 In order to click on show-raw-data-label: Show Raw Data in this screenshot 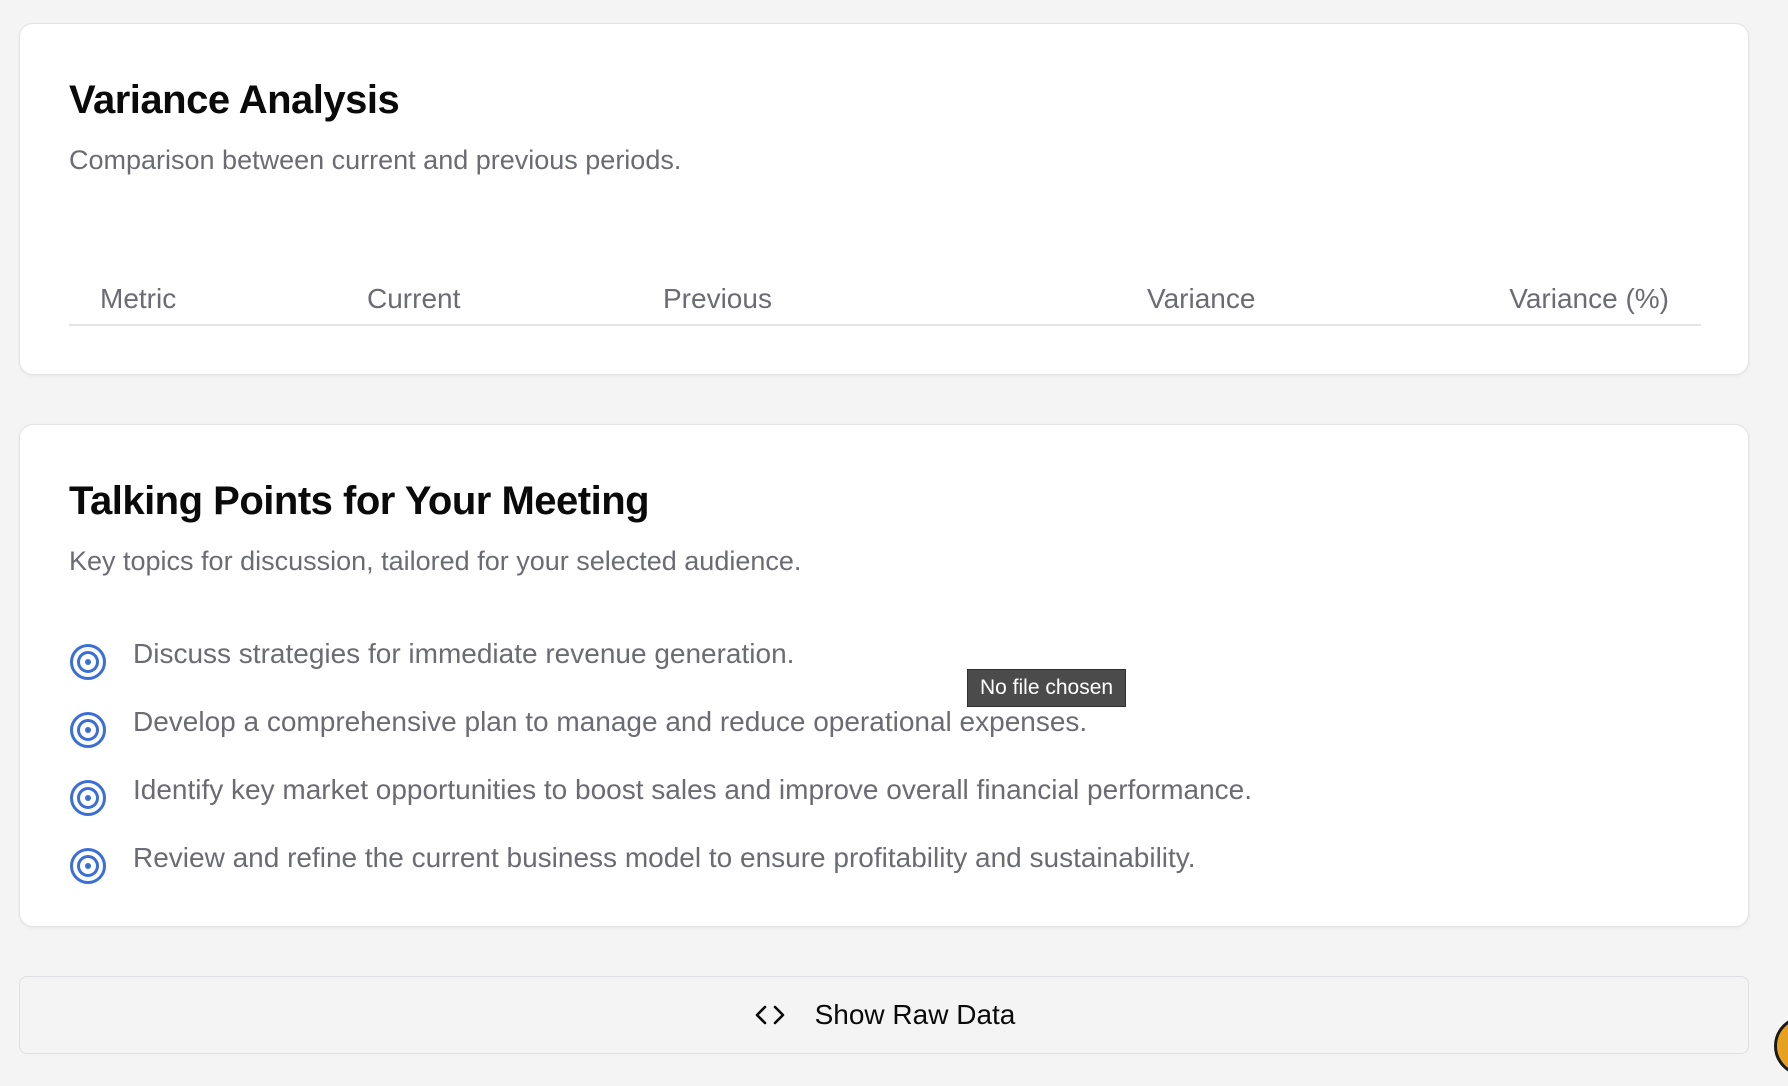, I will do `click(915, 1014)`.